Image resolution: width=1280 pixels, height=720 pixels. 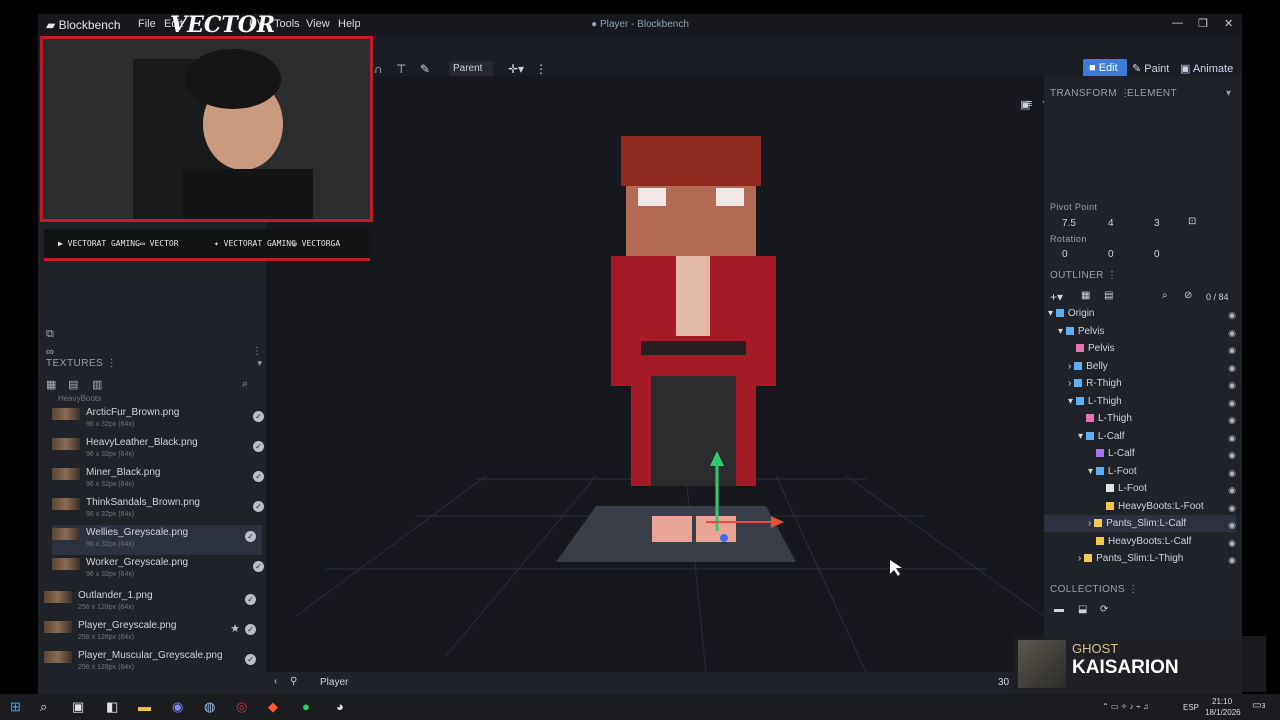 I want to click on align-icon: ⊤, so click(x=401, y=69).